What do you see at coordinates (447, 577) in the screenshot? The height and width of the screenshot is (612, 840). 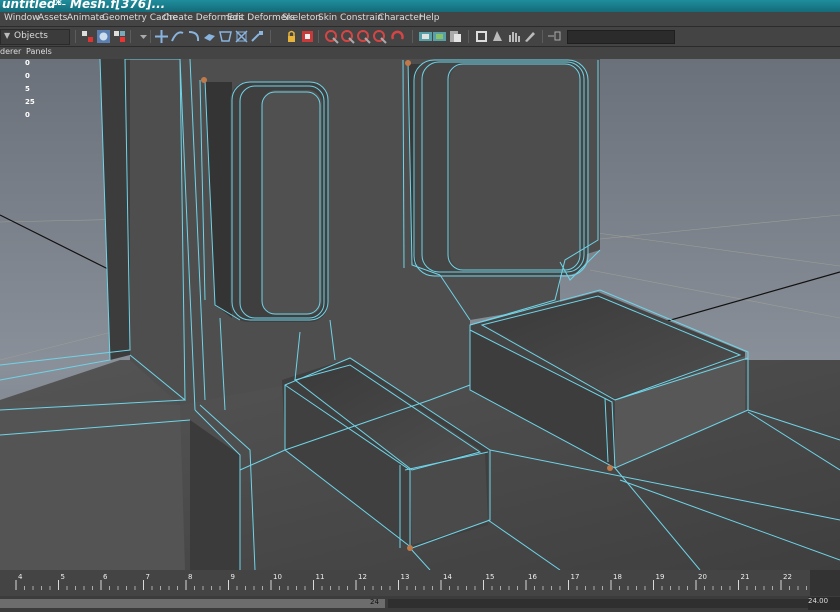 I see `time-tick-label: 14` at bounding box center [447, 577].